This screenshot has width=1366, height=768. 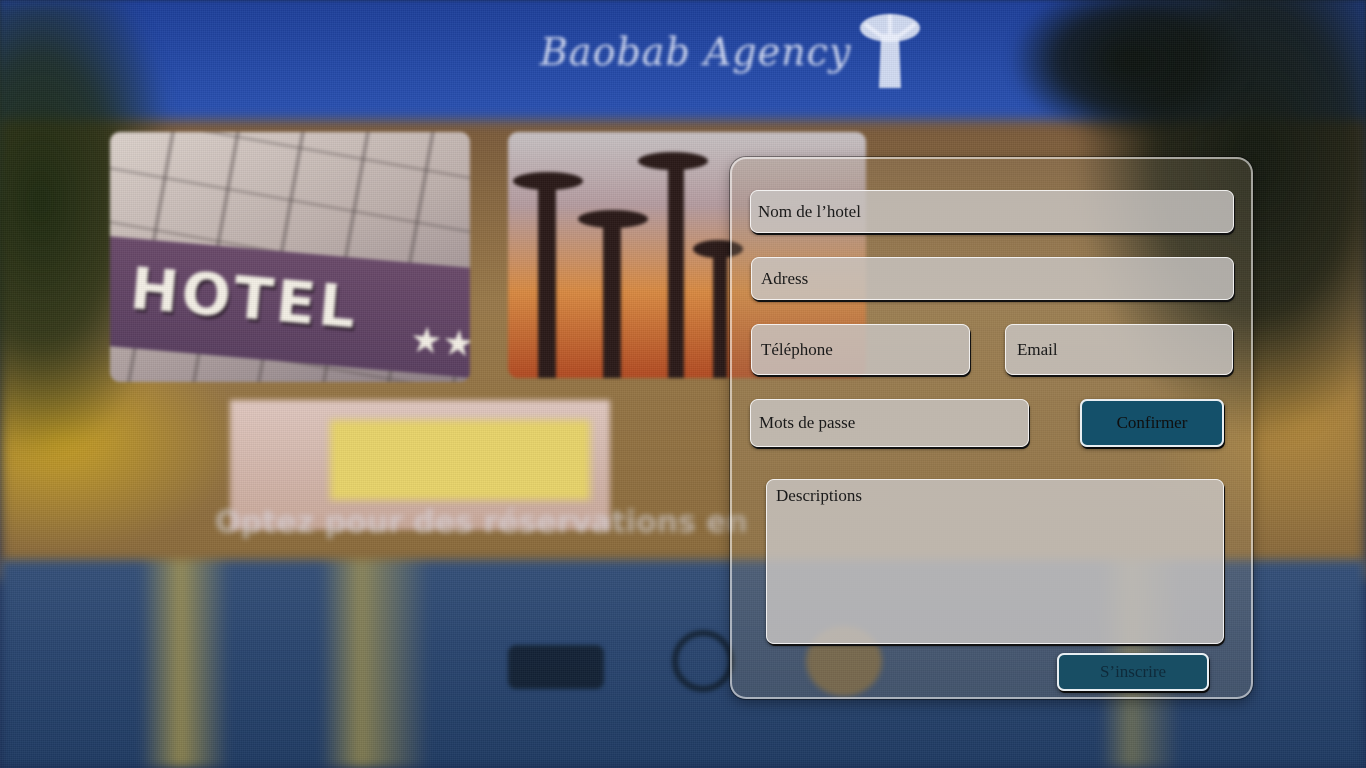 What do you see at coordinates (481, 522) in the screenshot?
I see `background-tagline: Optez pour des réservations en` at bounding box center [481, 522].